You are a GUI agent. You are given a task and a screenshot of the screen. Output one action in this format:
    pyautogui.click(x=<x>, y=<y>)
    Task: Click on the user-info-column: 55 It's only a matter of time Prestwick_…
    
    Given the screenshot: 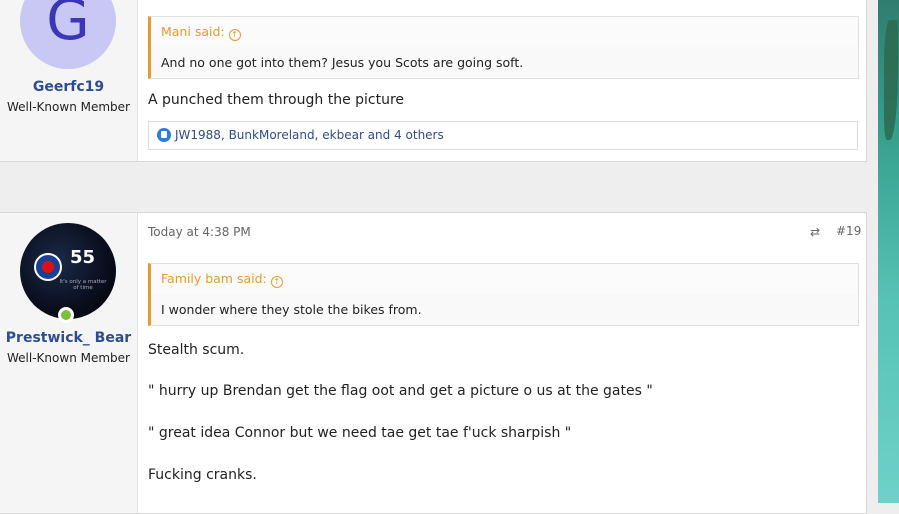 What is the action you would take?
    pyautogui.click(x=69, y=363)
    